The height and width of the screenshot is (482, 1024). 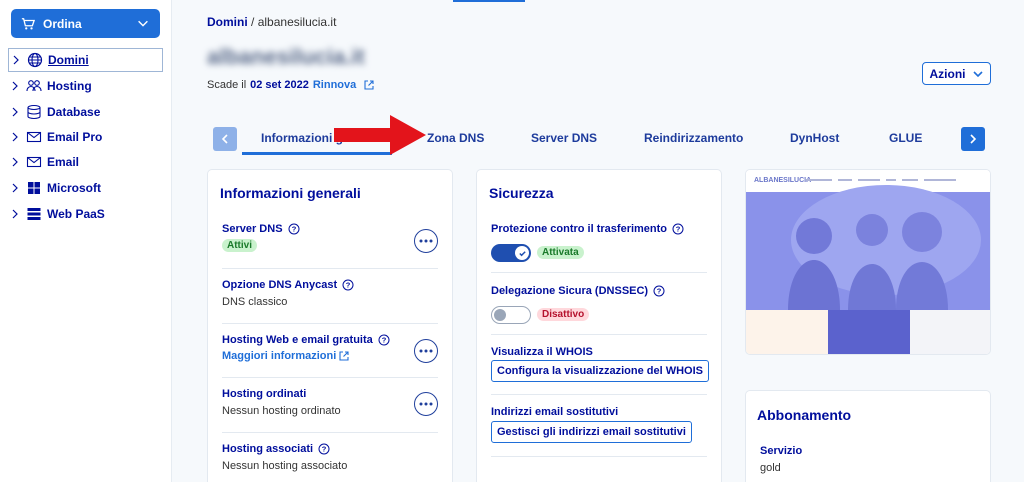 I want to click on website-preview: ALBANESILUCIA, so click(x=868, y=262).